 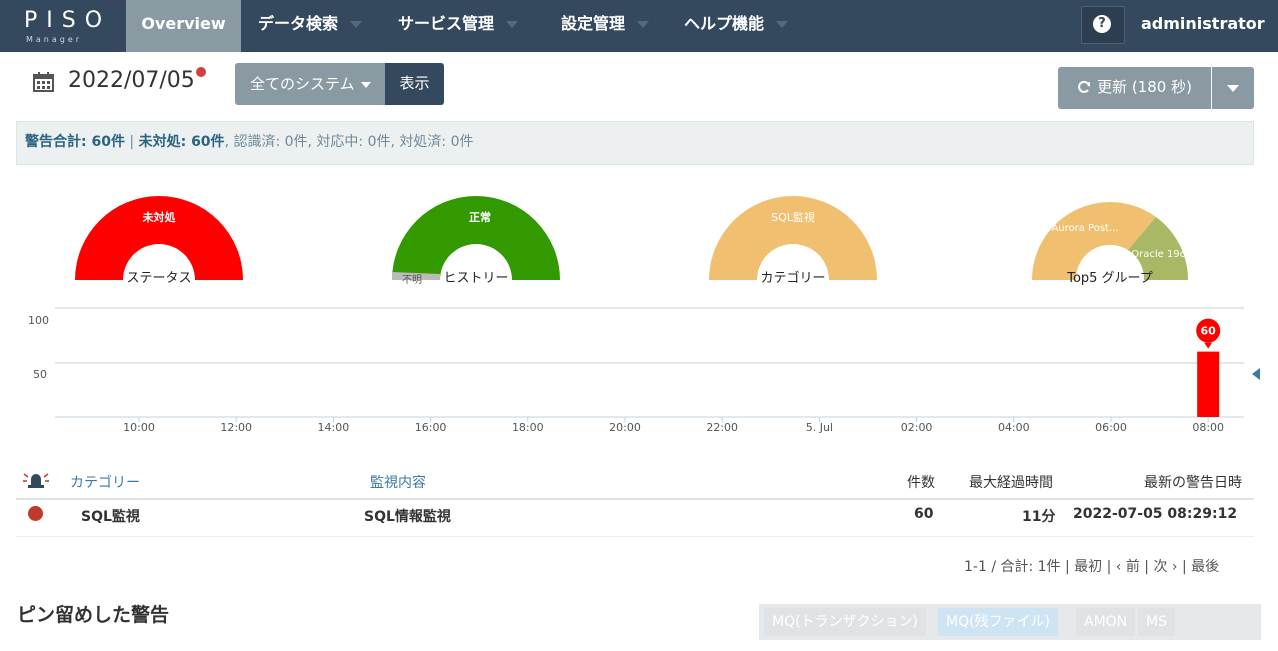 I want to click on calendar-icon, so click(x=44, y=82).